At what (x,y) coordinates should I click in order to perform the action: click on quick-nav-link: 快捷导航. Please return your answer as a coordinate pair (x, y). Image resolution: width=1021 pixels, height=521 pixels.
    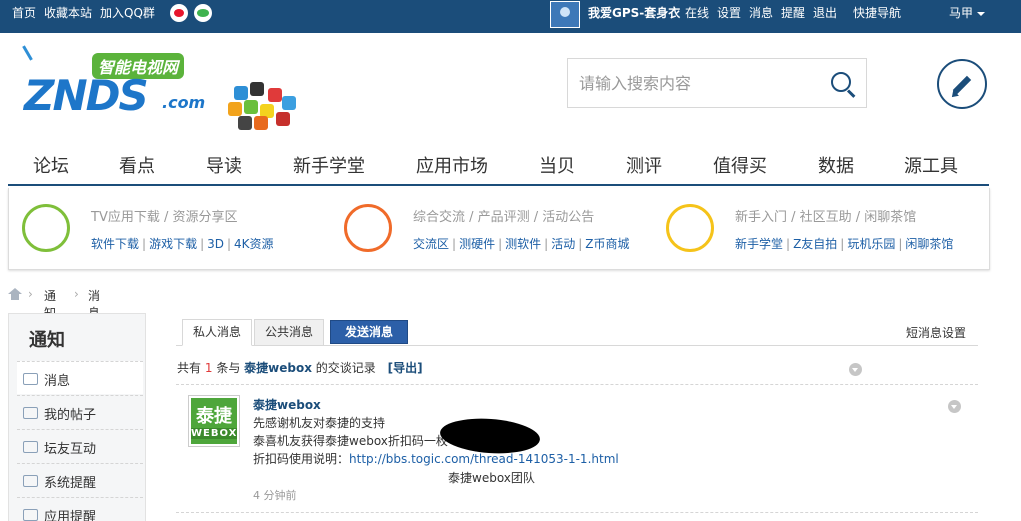
    Looking at the image, I should click on (877, 13).